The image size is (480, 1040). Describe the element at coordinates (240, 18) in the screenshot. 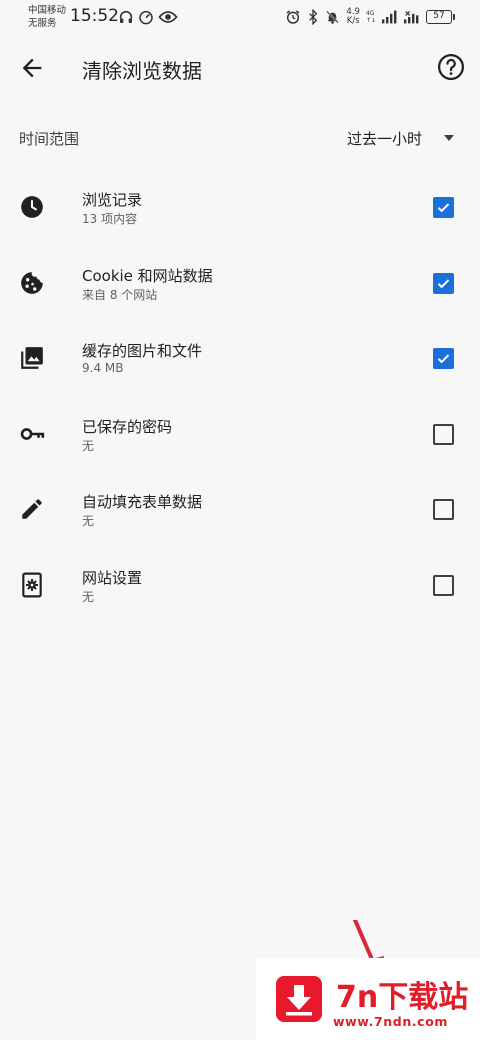

I see `status-bar: 中国移动 无服务 15:52 4.9 K/s 4G ↑↓ 57` at that location.